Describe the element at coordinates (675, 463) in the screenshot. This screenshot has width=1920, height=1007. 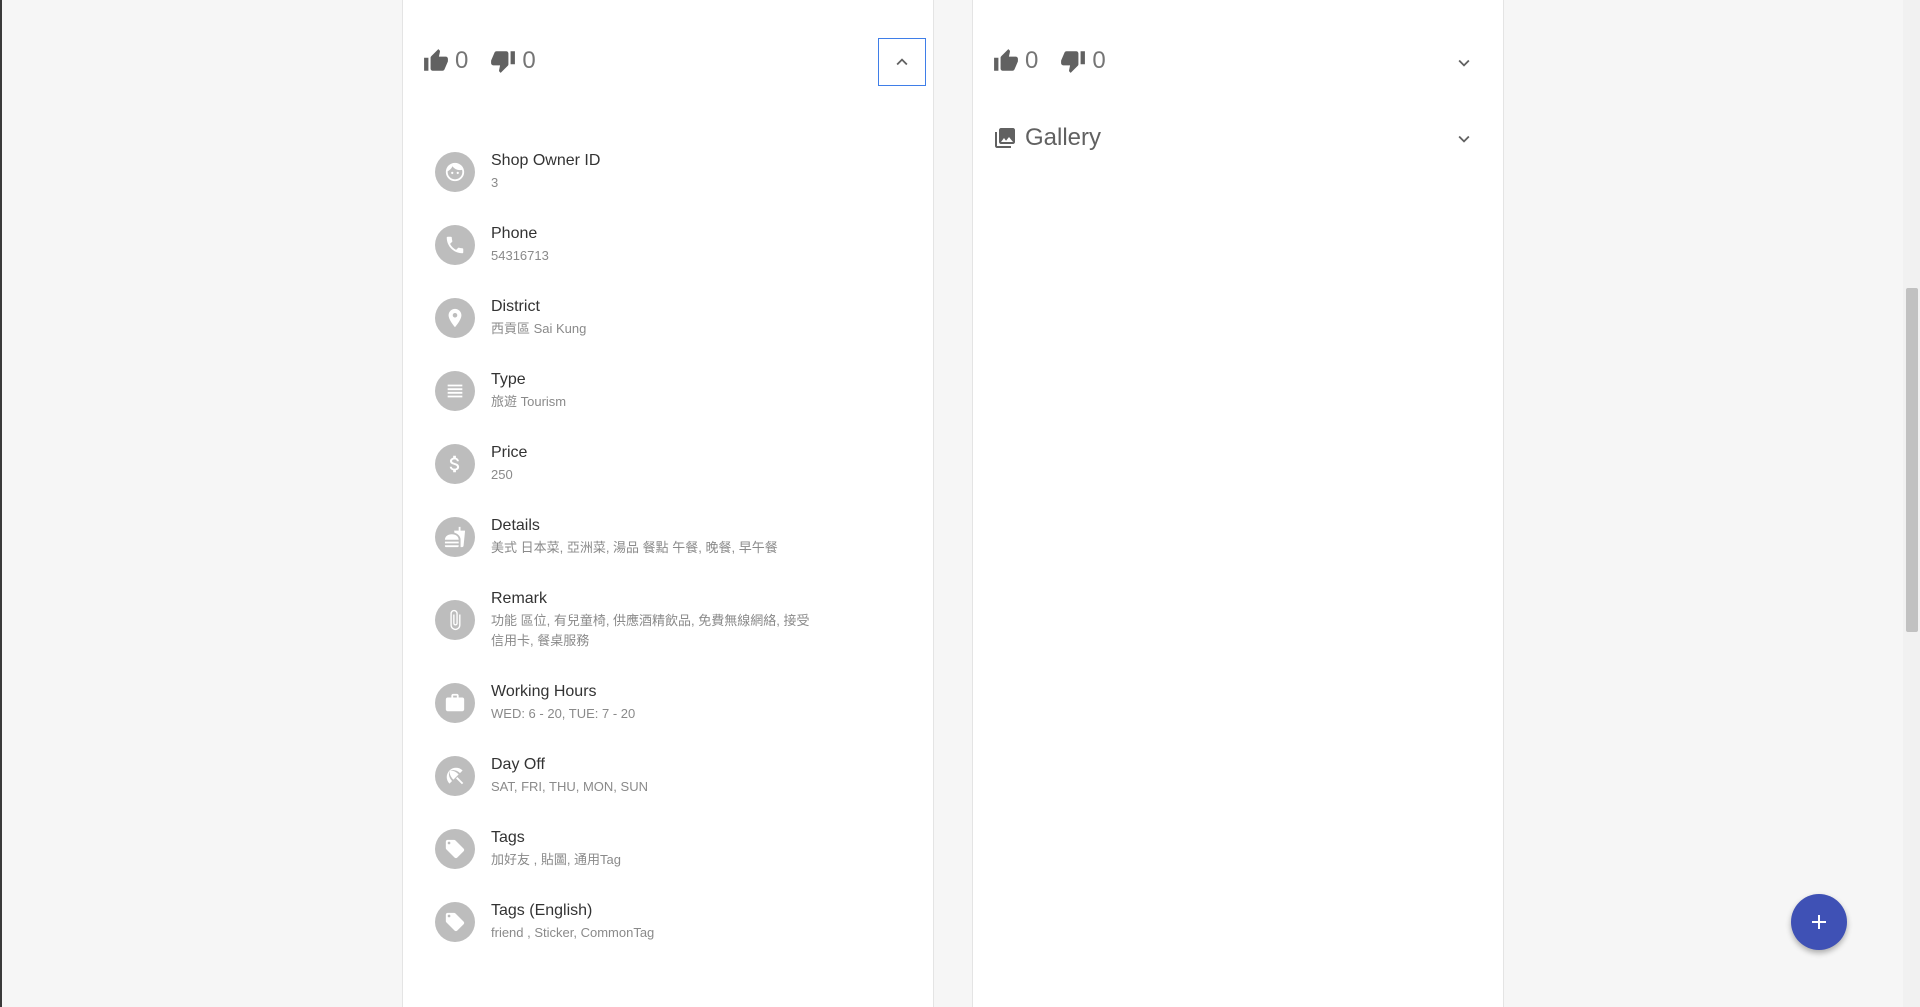
I see `list-item-price: Price 250` at that location.